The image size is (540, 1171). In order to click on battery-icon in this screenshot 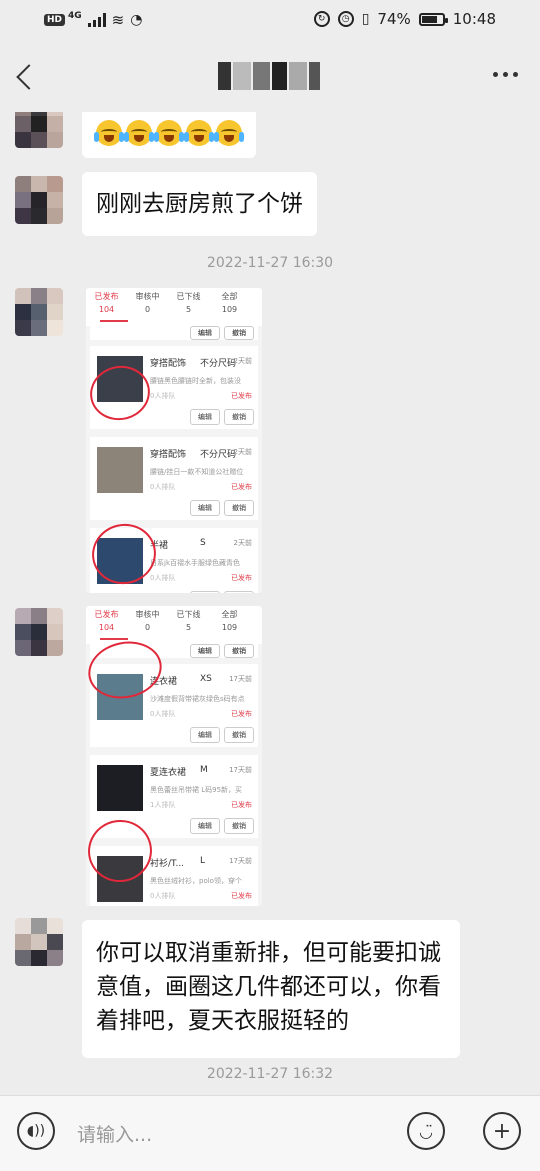, I will do `click(433, 19)`.